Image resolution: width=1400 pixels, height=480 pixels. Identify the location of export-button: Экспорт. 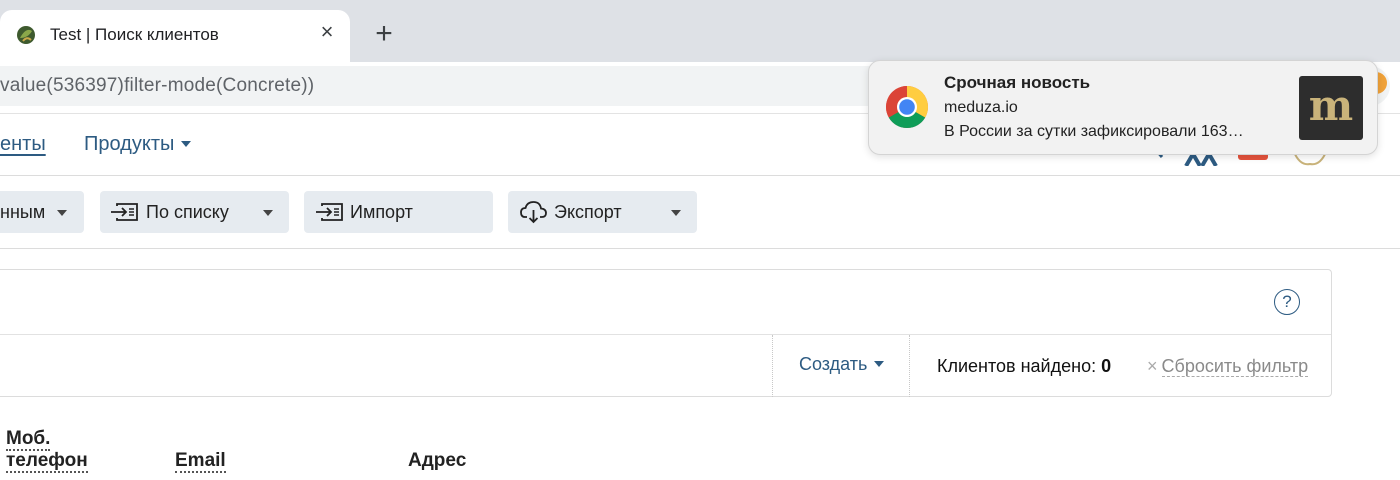
(602, 212).